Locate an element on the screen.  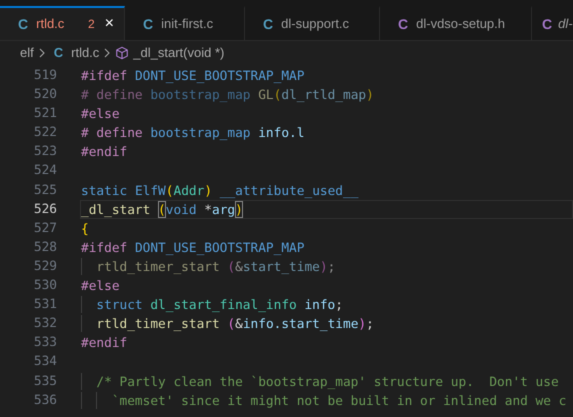
line-number: 522 is located at coordinates (44, 133).